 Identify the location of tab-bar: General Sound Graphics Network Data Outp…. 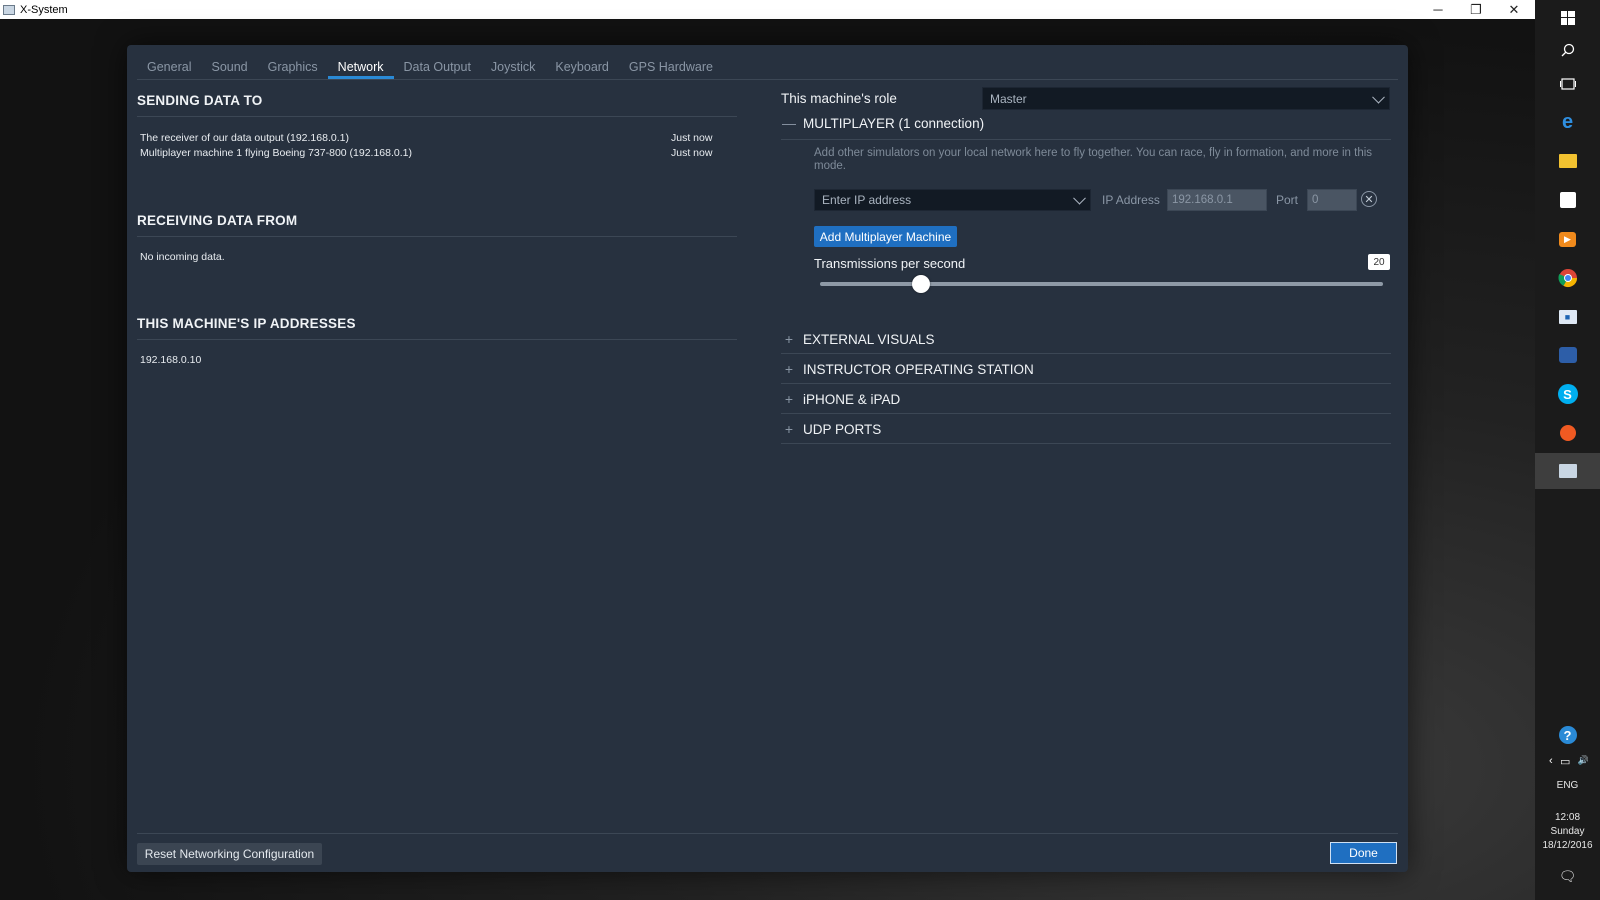
(767, 68).